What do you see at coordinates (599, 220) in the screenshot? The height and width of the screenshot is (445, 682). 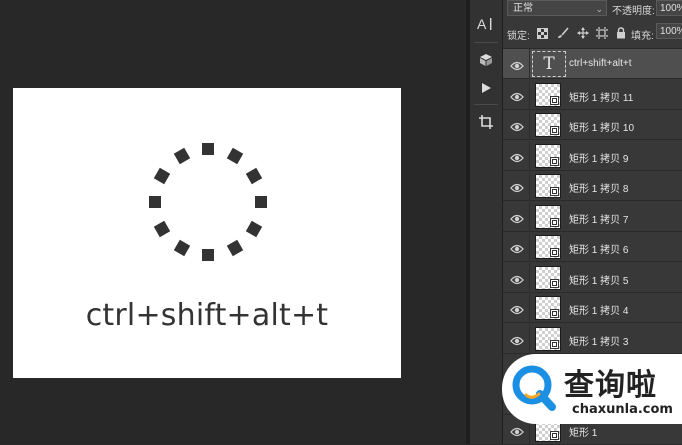 I see `layer-name: 矩形 1 拷贝 7` at bounding box center [599, 220].